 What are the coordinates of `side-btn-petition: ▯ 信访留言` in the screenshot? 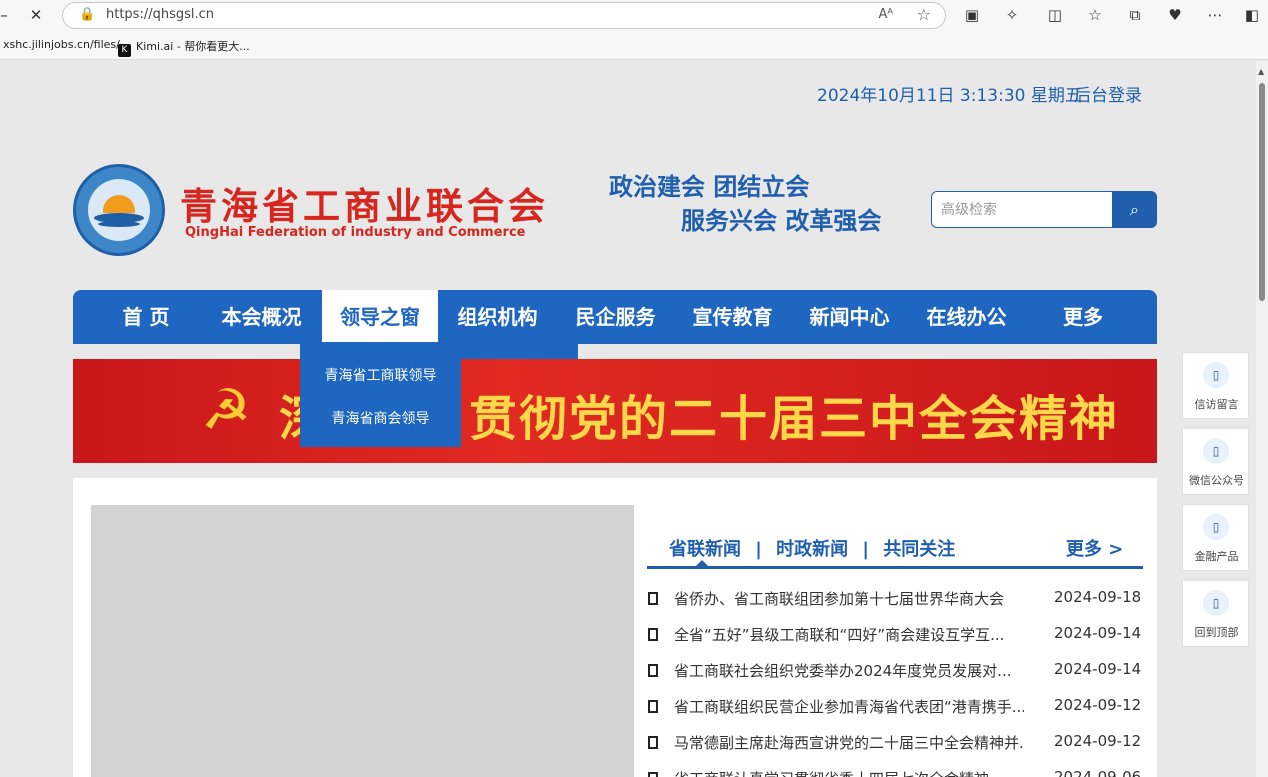 It's located at (1215, 385).